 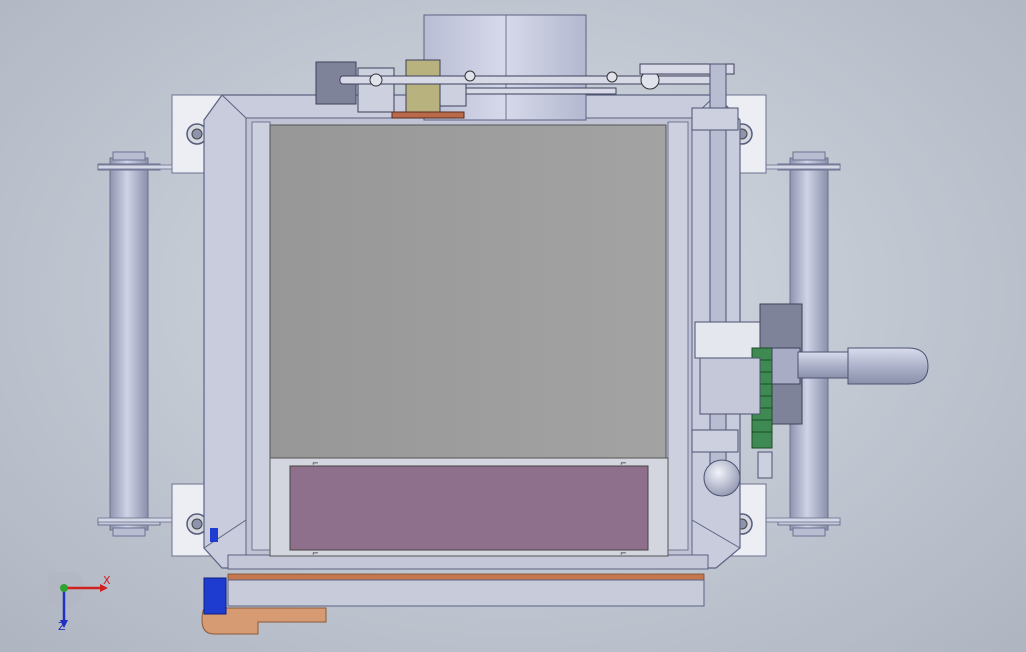 I want to click on left-roller, so click(x=129, y=344).